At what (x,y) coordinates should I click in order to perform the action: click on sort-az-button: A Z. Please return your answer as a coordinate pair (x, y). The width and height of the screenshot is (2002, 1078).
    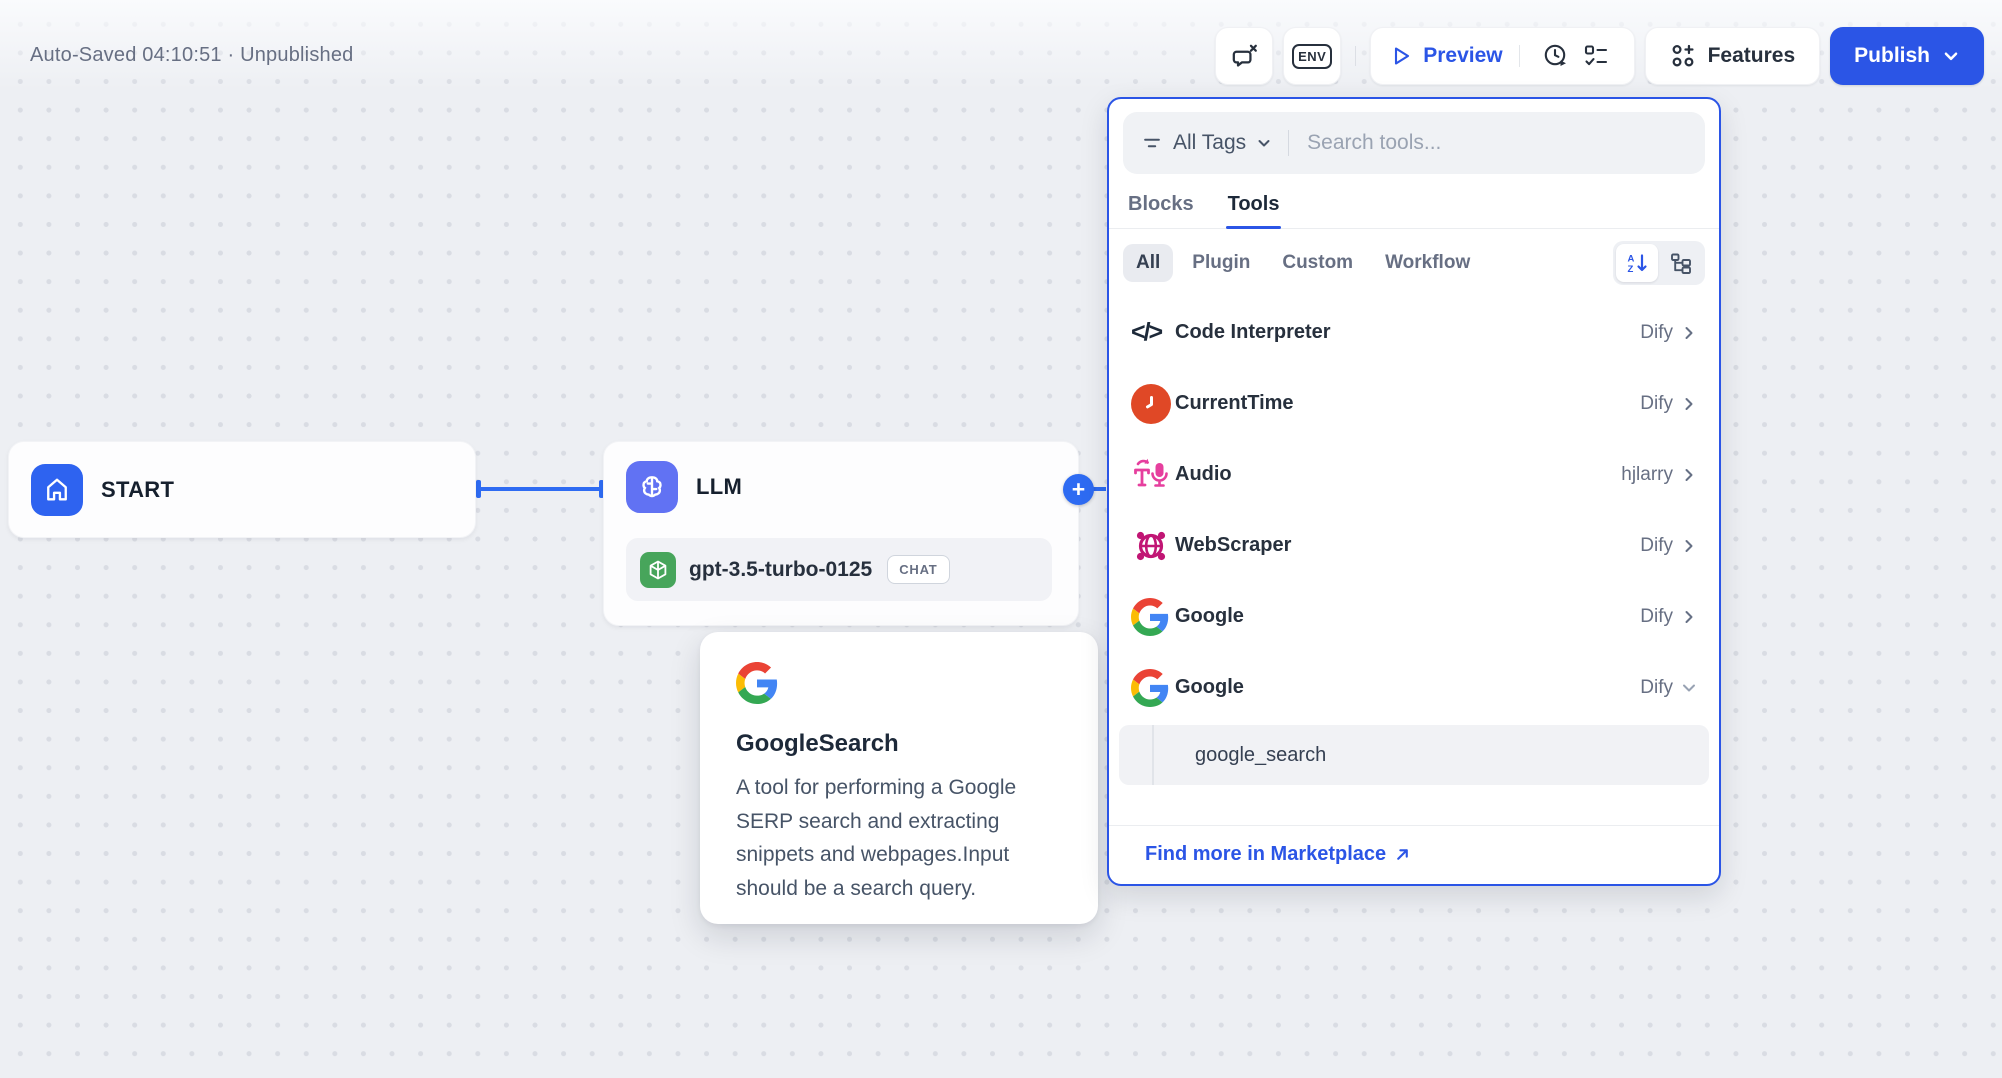
    Looking at the image, I should click on (1637, 263).